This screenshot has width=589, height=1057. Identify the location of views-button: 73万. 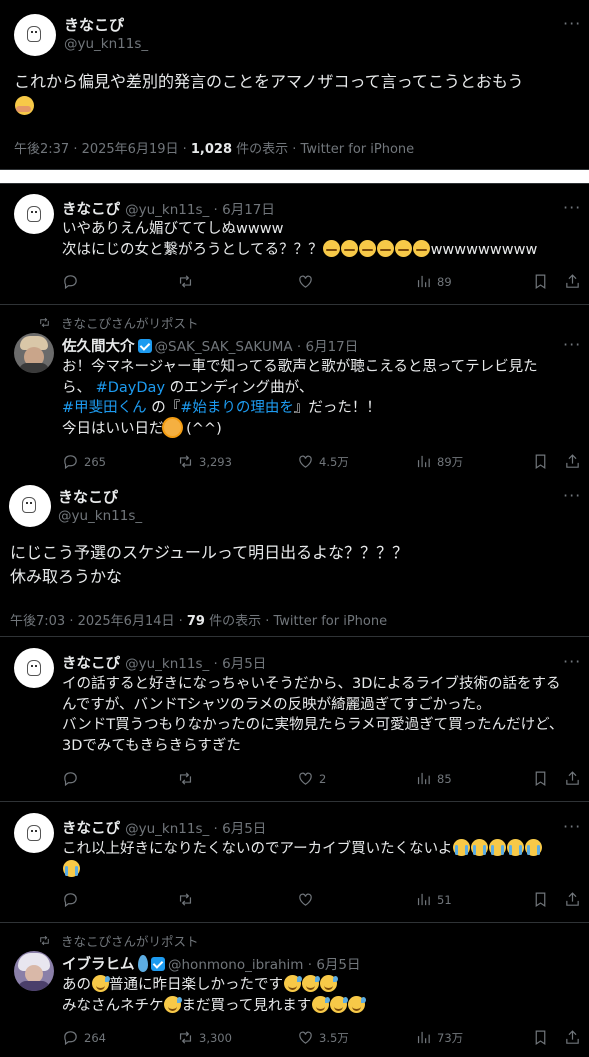
(439, 1037).